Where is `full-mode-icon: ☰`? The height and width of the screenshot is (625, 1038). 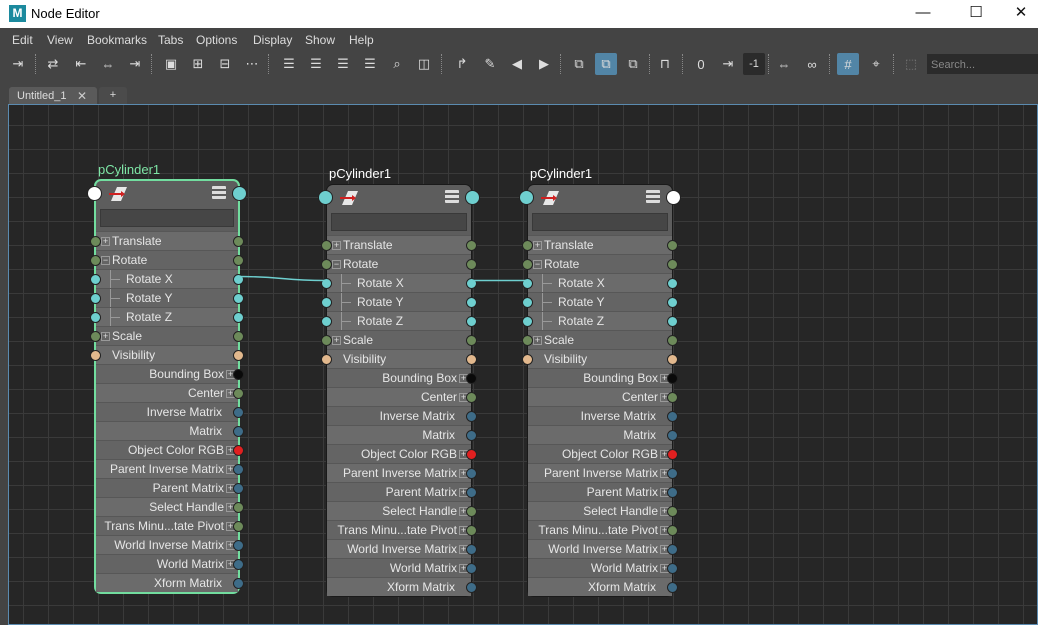 full-mode-icon: ☰ is located at coordinates (343, 64).